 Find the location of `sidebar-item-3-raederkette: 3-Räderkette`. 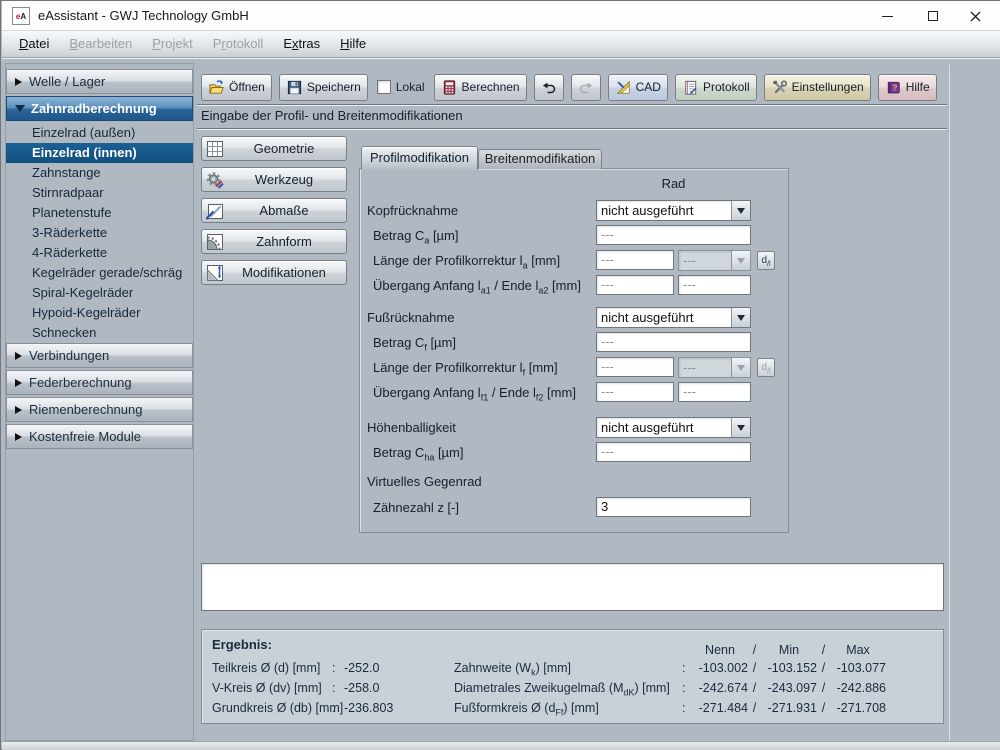

sidebar-item-3-raederkette: 3-Räderkette is located at coordinates (99, 233).